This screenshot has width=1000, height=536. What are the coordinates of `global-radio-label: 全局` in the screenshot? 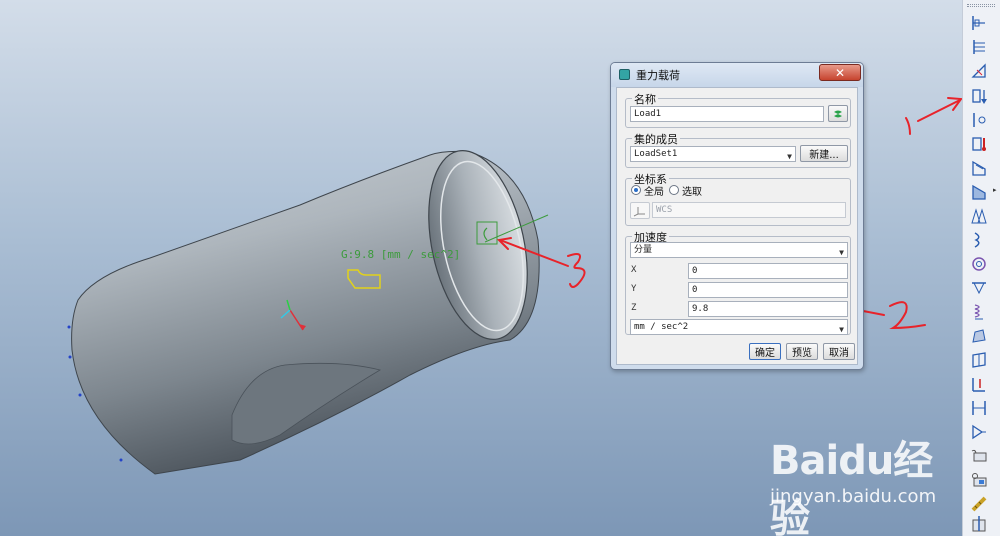 It's located at (654, 192).